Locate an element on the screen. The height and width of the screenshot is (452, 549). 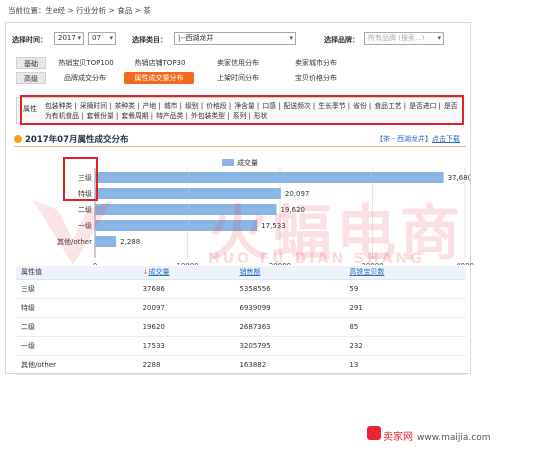
title-bullet-icon is located at coordinates (18, 139).